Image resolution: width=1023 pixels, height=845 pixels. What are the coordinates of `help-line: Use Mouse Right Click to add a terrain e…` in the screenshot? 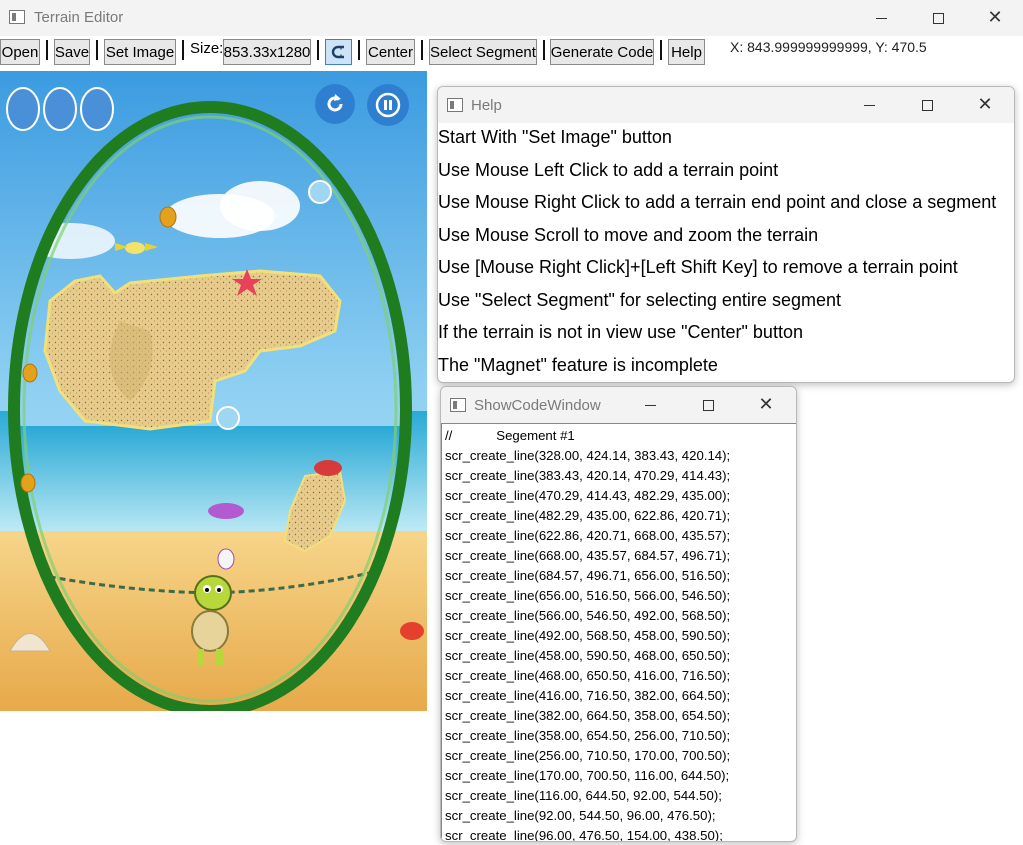 It's located at (717, 202).